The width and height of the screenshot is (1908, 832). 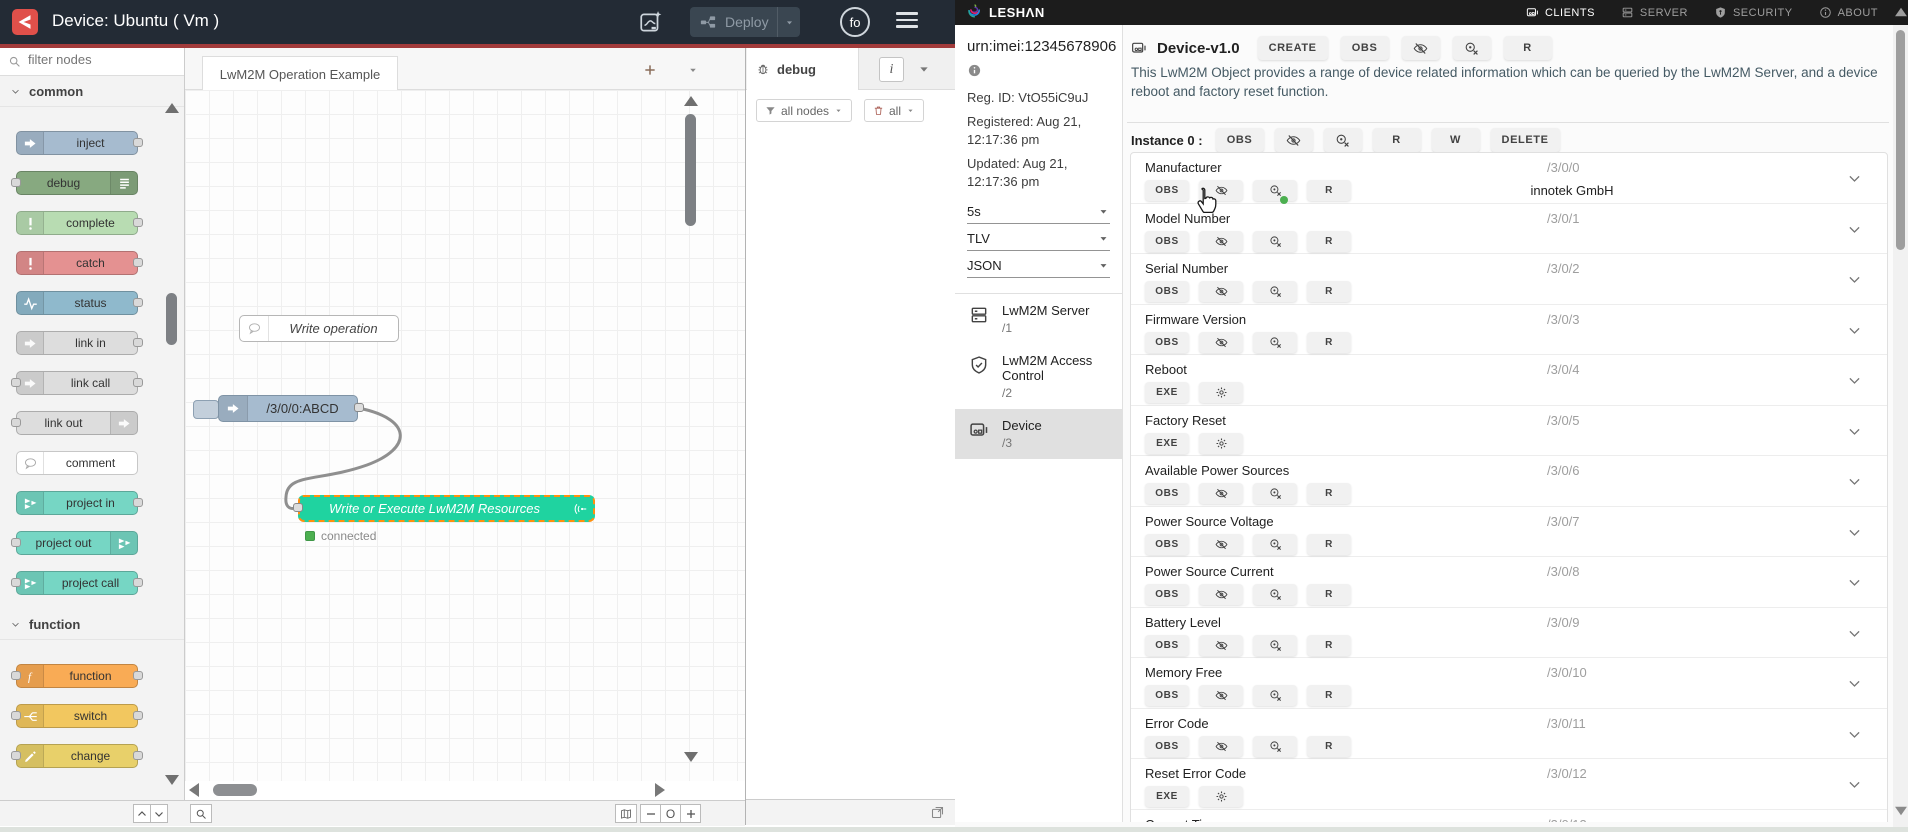 I want to click on comment-node: Write operation, so click(x=319, y=328).